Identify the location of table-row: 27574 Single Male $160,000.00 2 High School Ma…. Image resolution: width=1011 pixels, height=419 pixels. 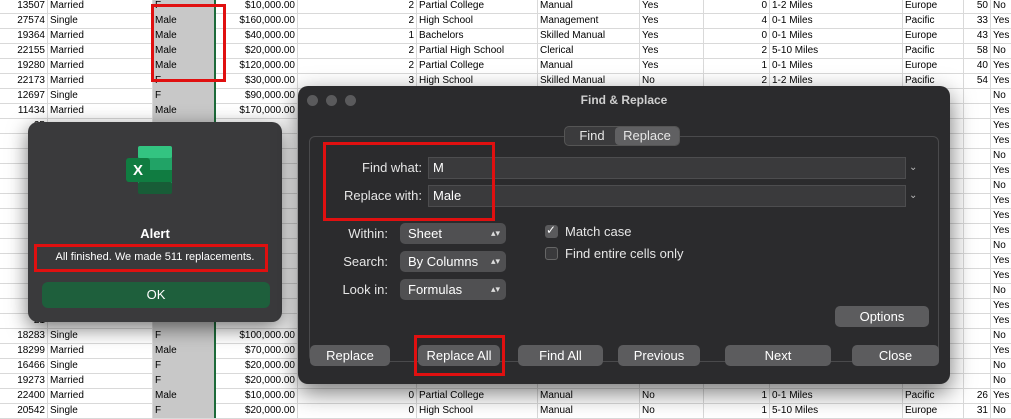
(505, 21).